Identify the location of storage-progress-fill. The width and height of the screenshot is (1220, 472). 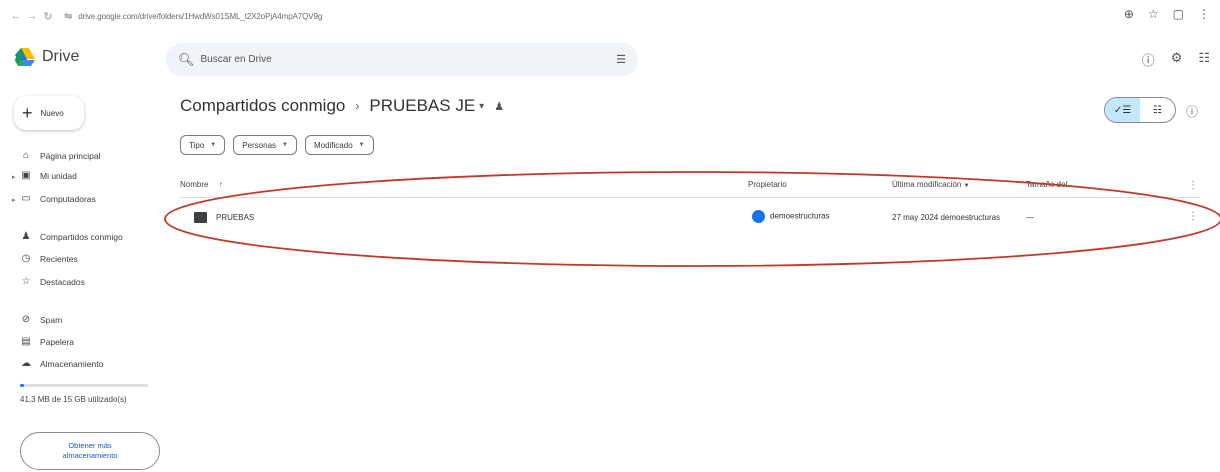
(22, 385).